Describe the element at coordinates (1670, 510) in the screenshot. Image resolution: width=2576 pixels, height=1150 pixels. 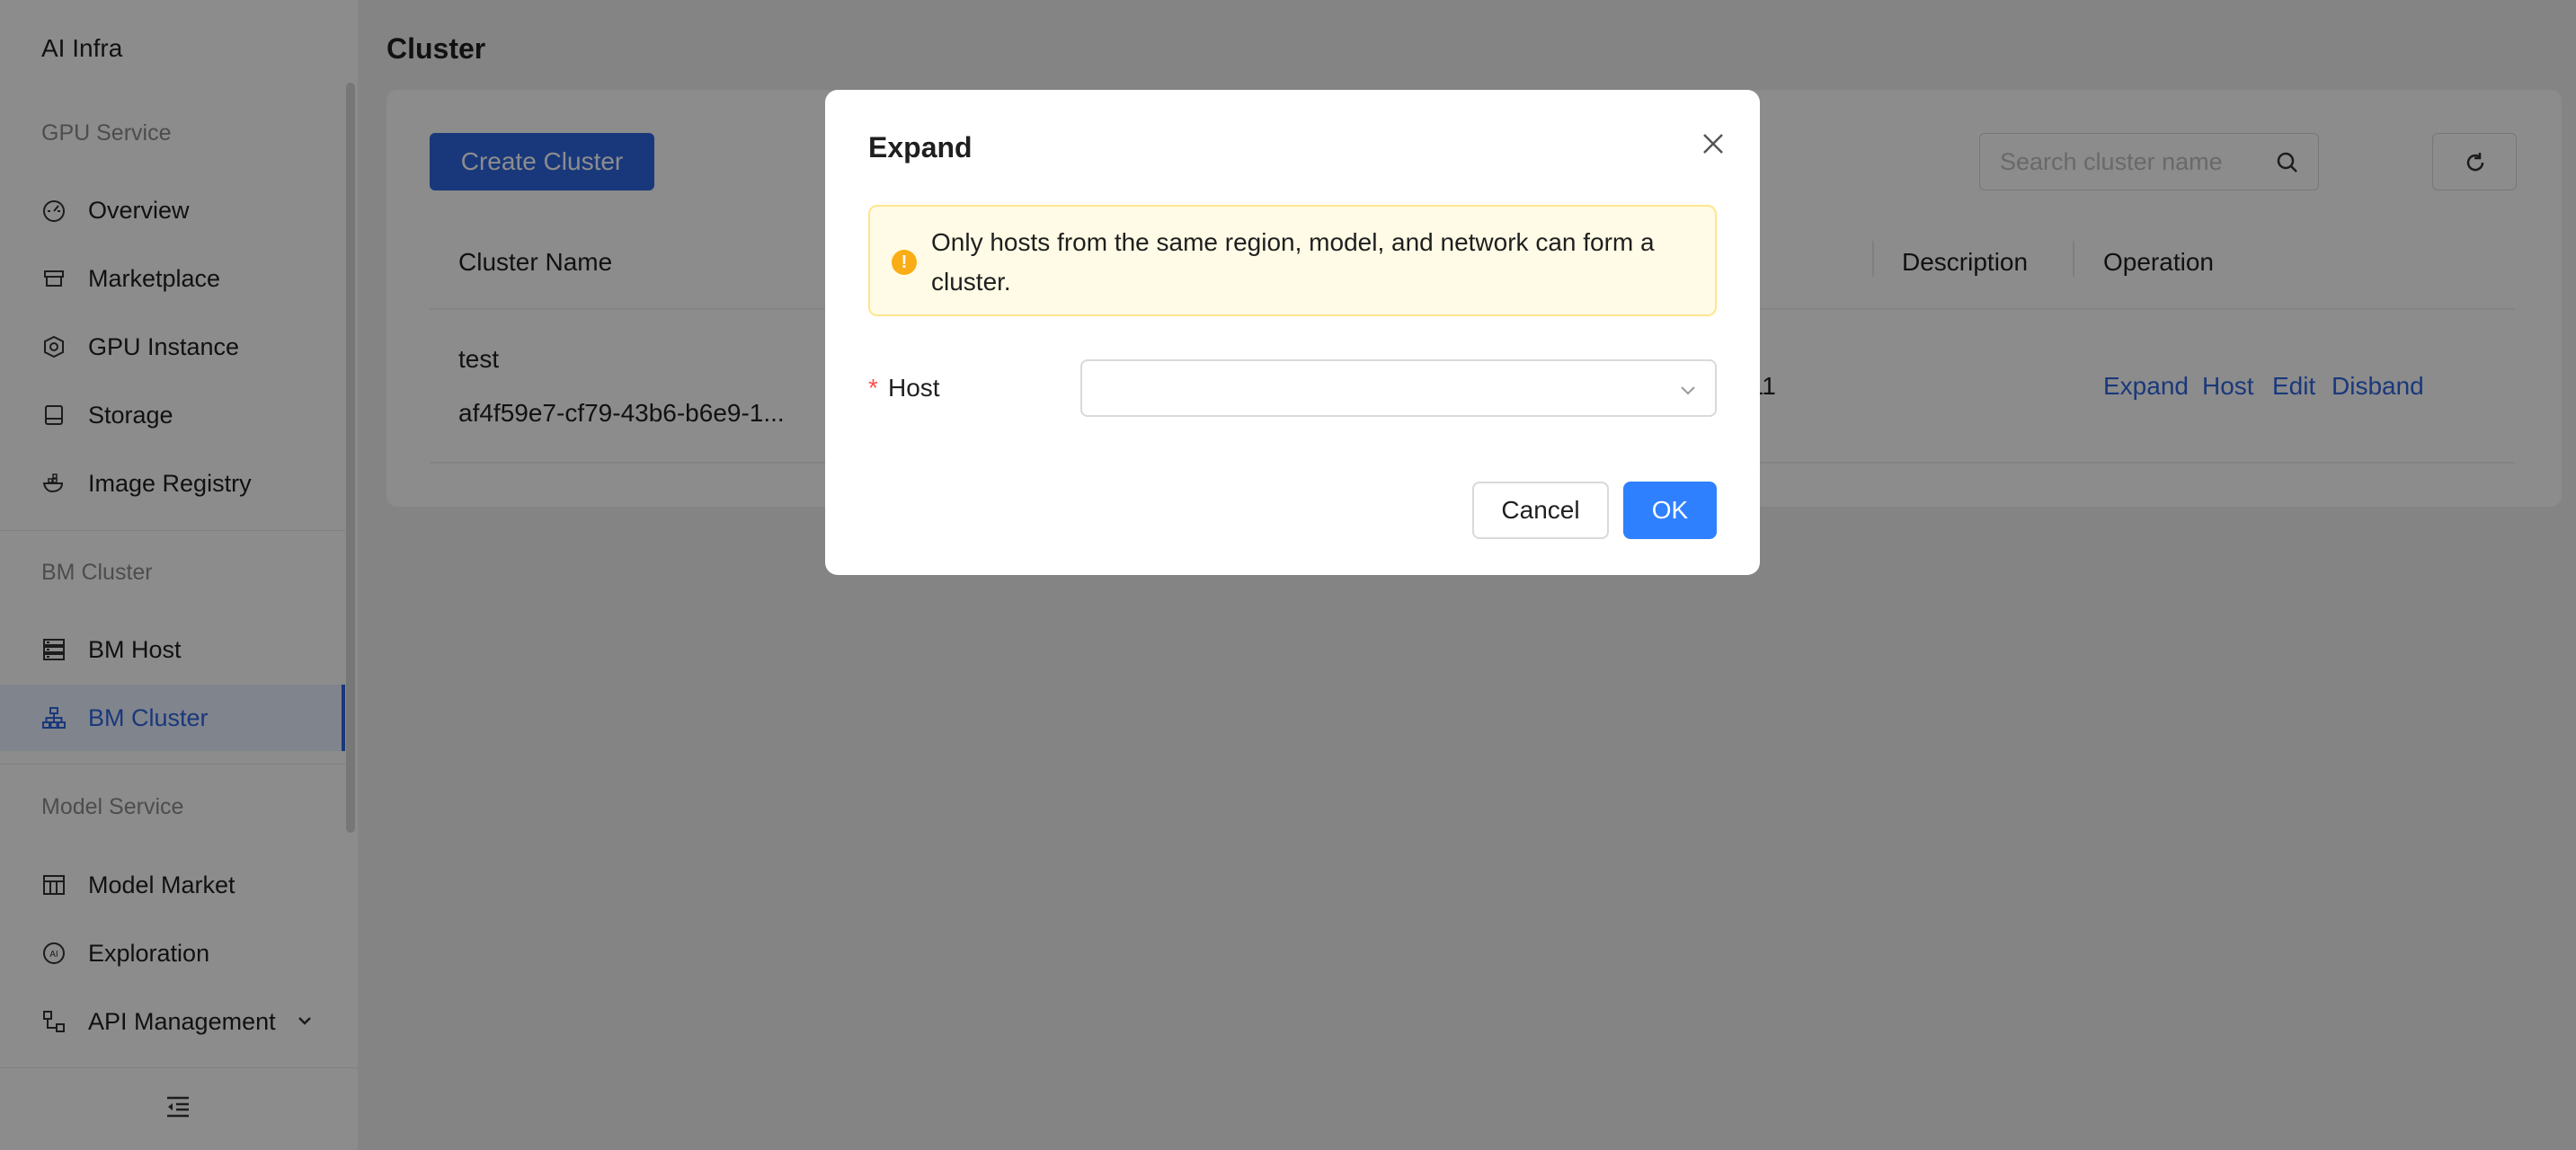
I see `ok-button: OK` at that location.